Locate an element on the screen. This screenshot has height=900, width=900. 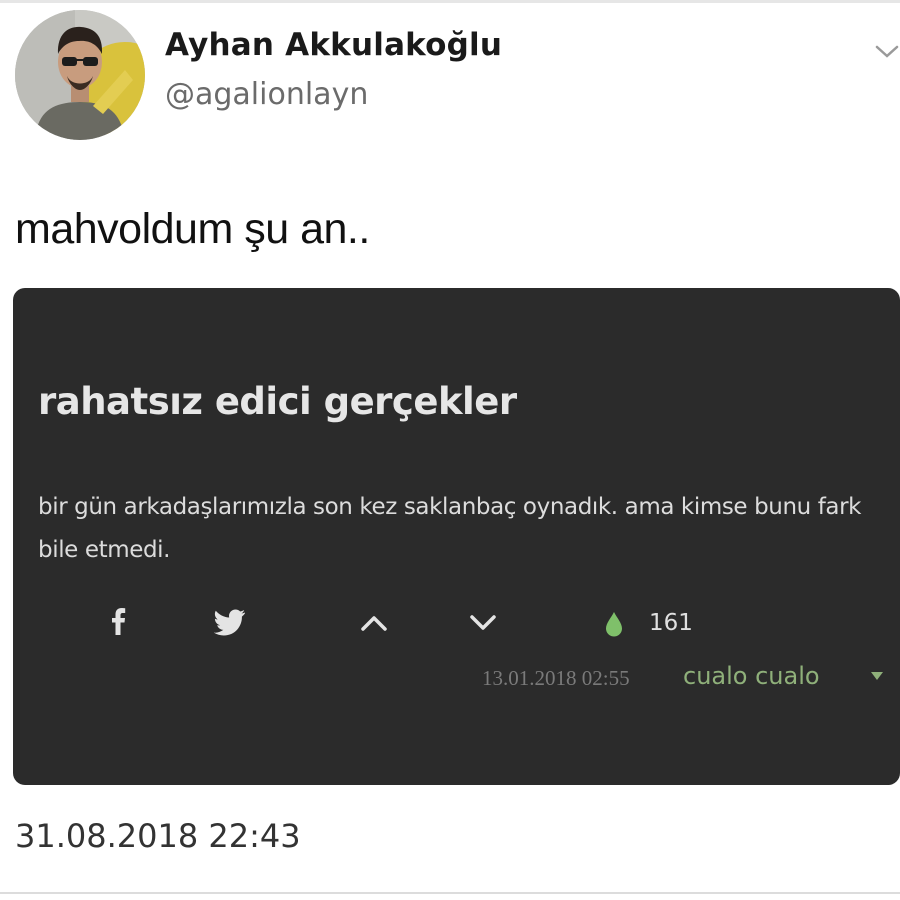
card-date: 13.01.2018 02:55 is located at coordinates (556, 678).